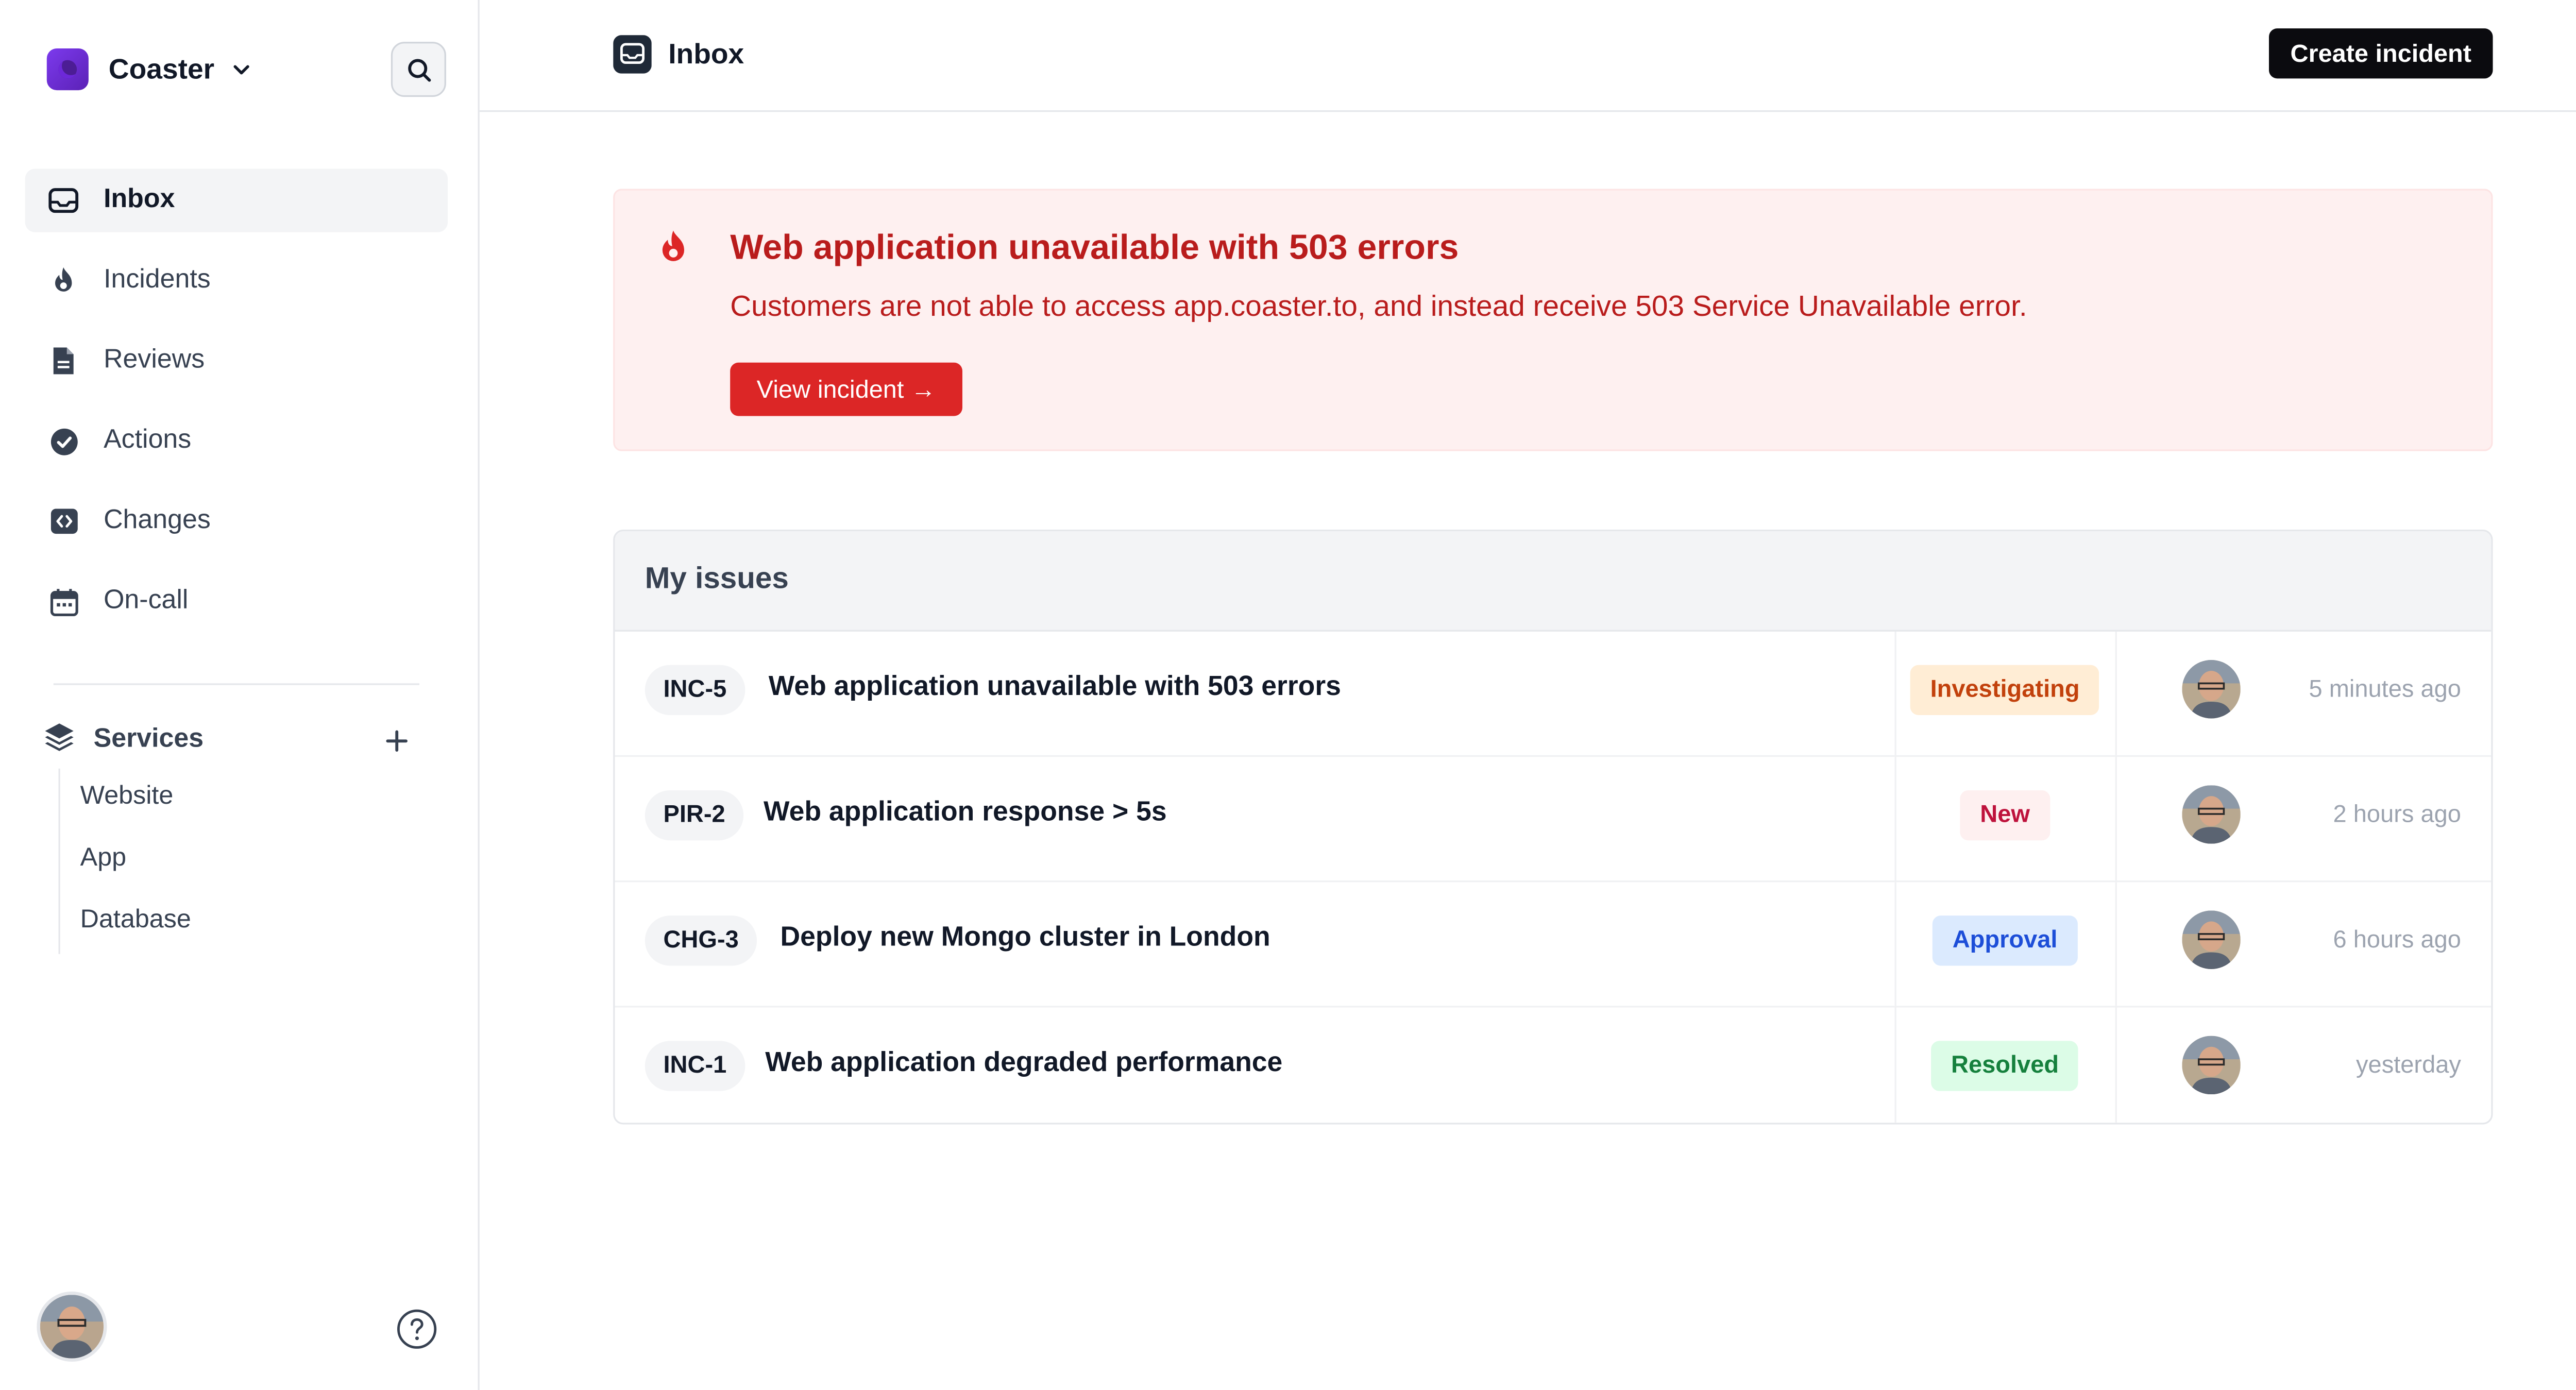 Image resolution: width=2576 pixels, height=1390 pixels. I want to click on top-header: Inbox Create incident, so click(1527, 56).